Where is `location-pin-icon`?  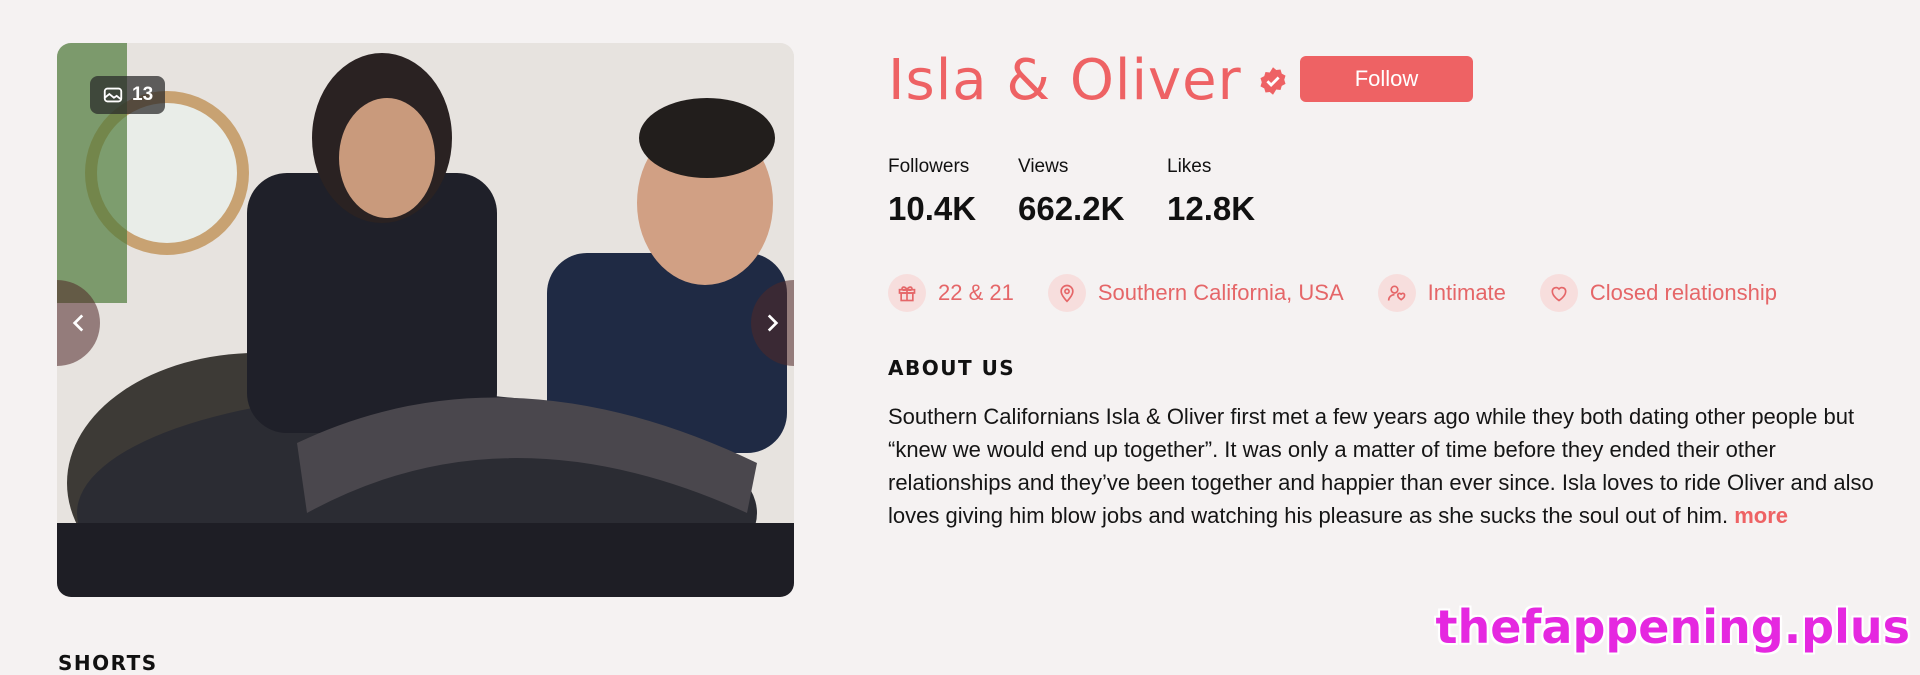 location-pin-icon is located at coordinates (1066, 293).